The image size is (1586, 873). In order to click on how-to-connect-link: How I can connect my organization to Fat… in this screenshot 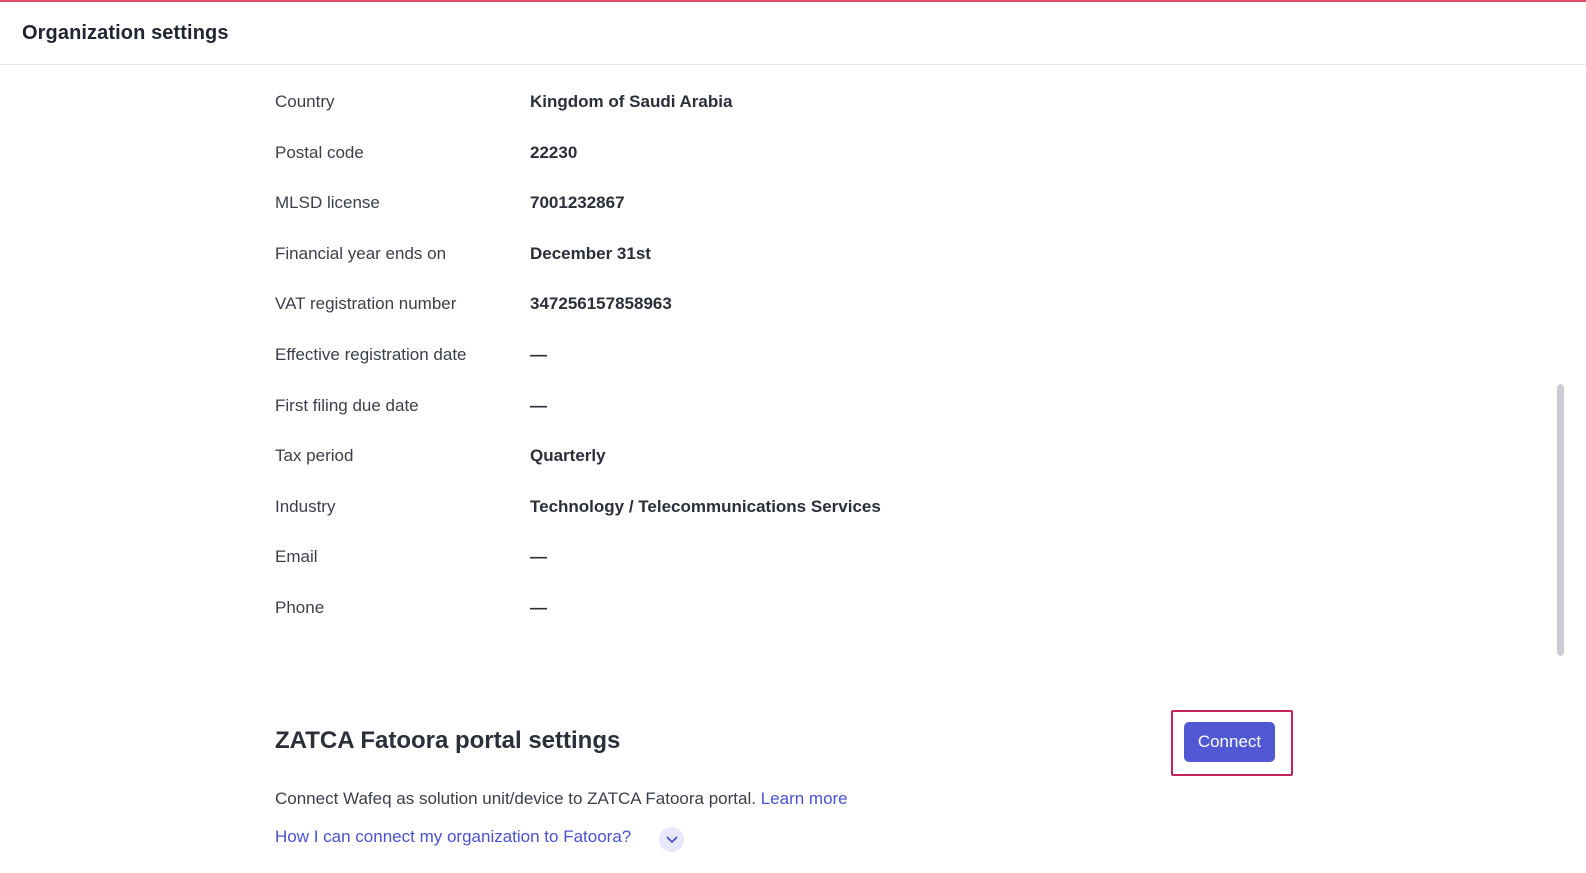, I will do `click(453, 837)`.